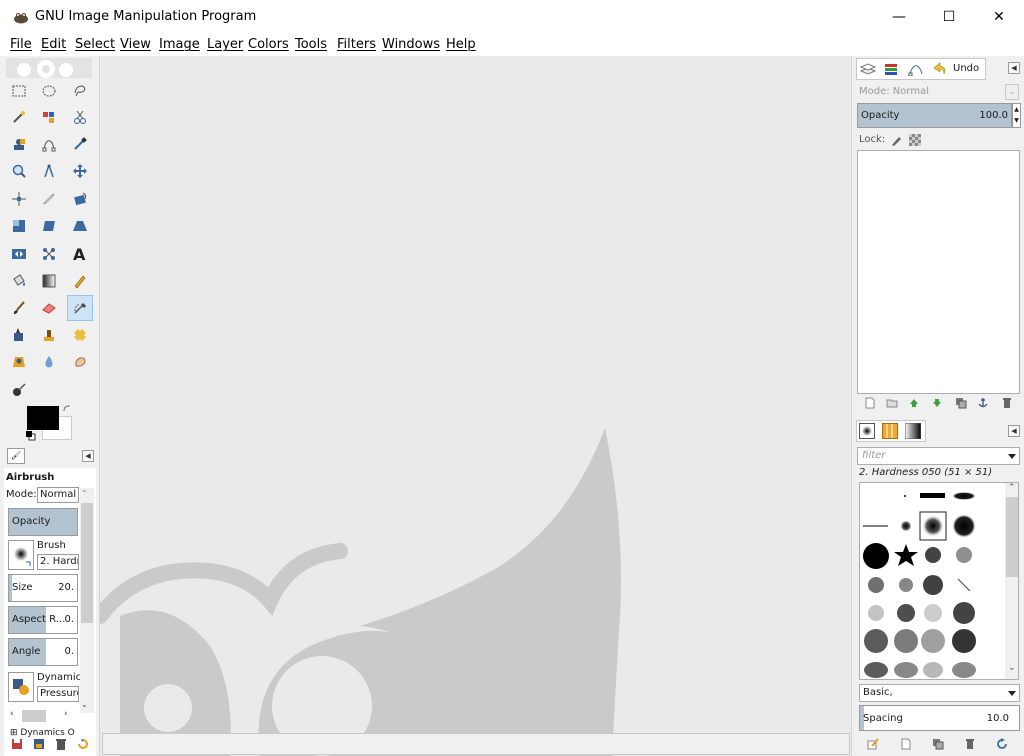 The image size is (1024, 756). Describe the element at coordinates (49, 362) in the screenshot. I see `blur-icon` at that location.